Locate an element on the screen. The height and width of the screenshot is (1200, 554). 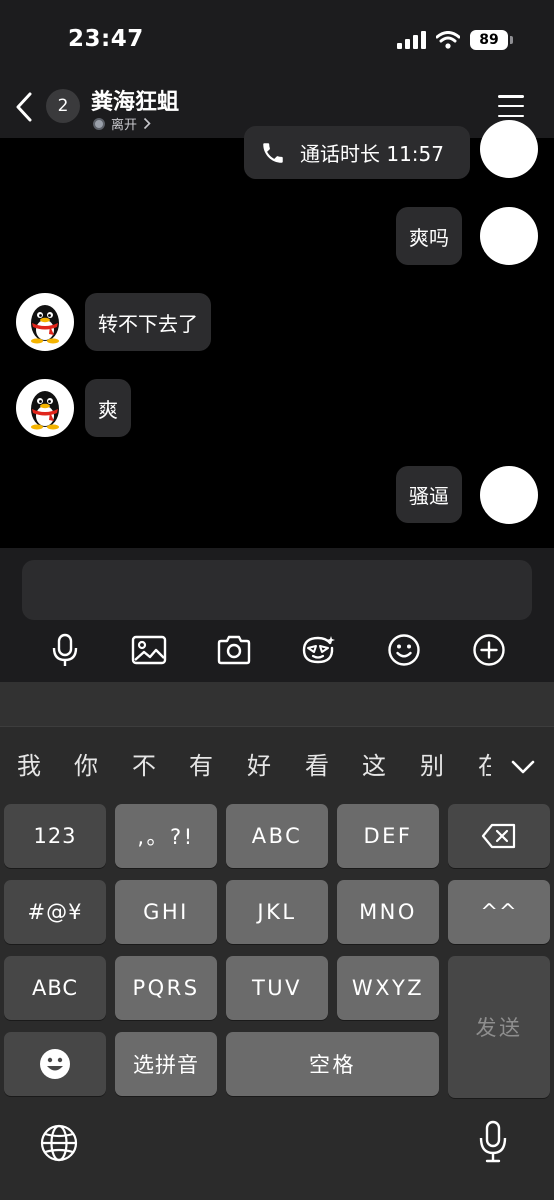
expand-candidates-button is located at coordinates (523, 767).